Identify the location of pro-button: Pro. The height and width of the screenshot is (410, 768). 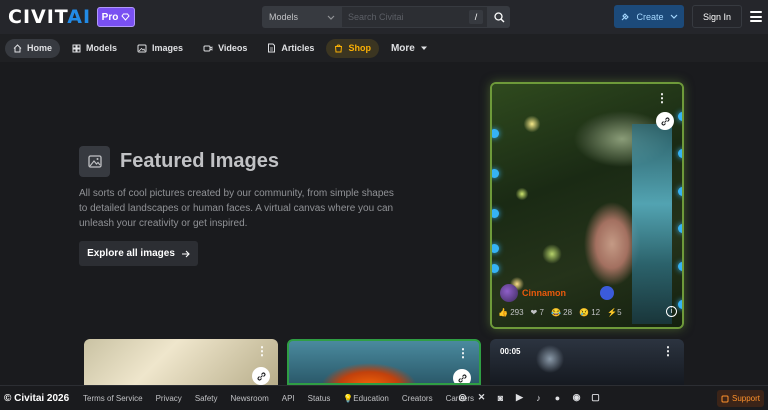
(116, 17).